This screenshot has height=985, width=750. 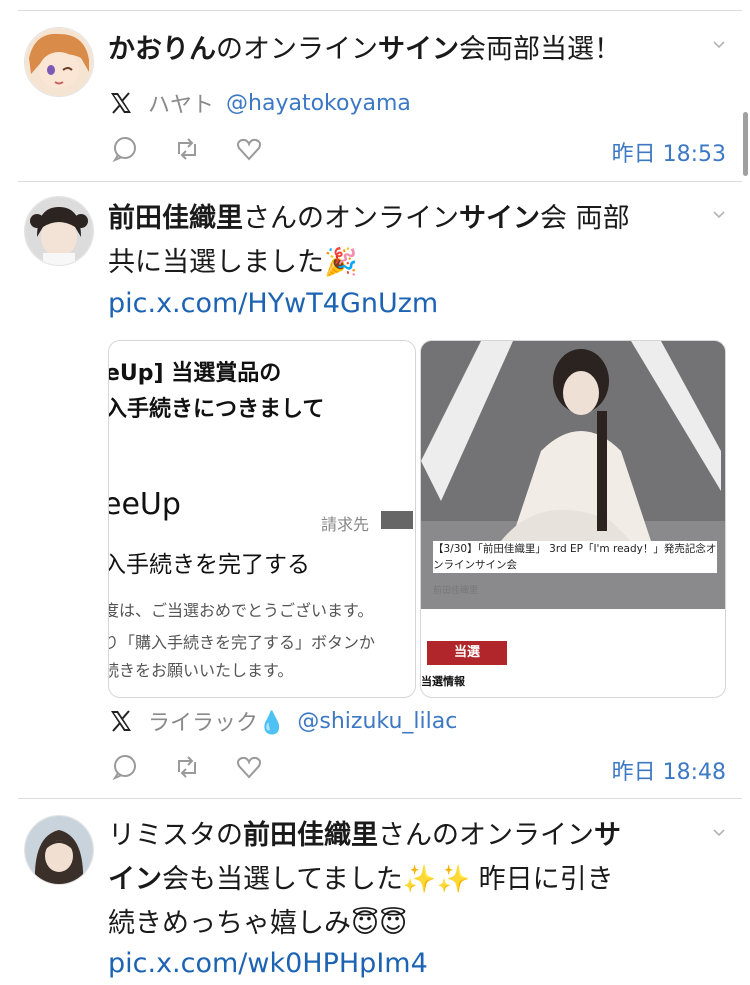 What do you see at coordinates (268, 963) in the screenshot?
I see `media-link: pic.x.com/wk0HPHpIm4` at bounding box center [268, 963].